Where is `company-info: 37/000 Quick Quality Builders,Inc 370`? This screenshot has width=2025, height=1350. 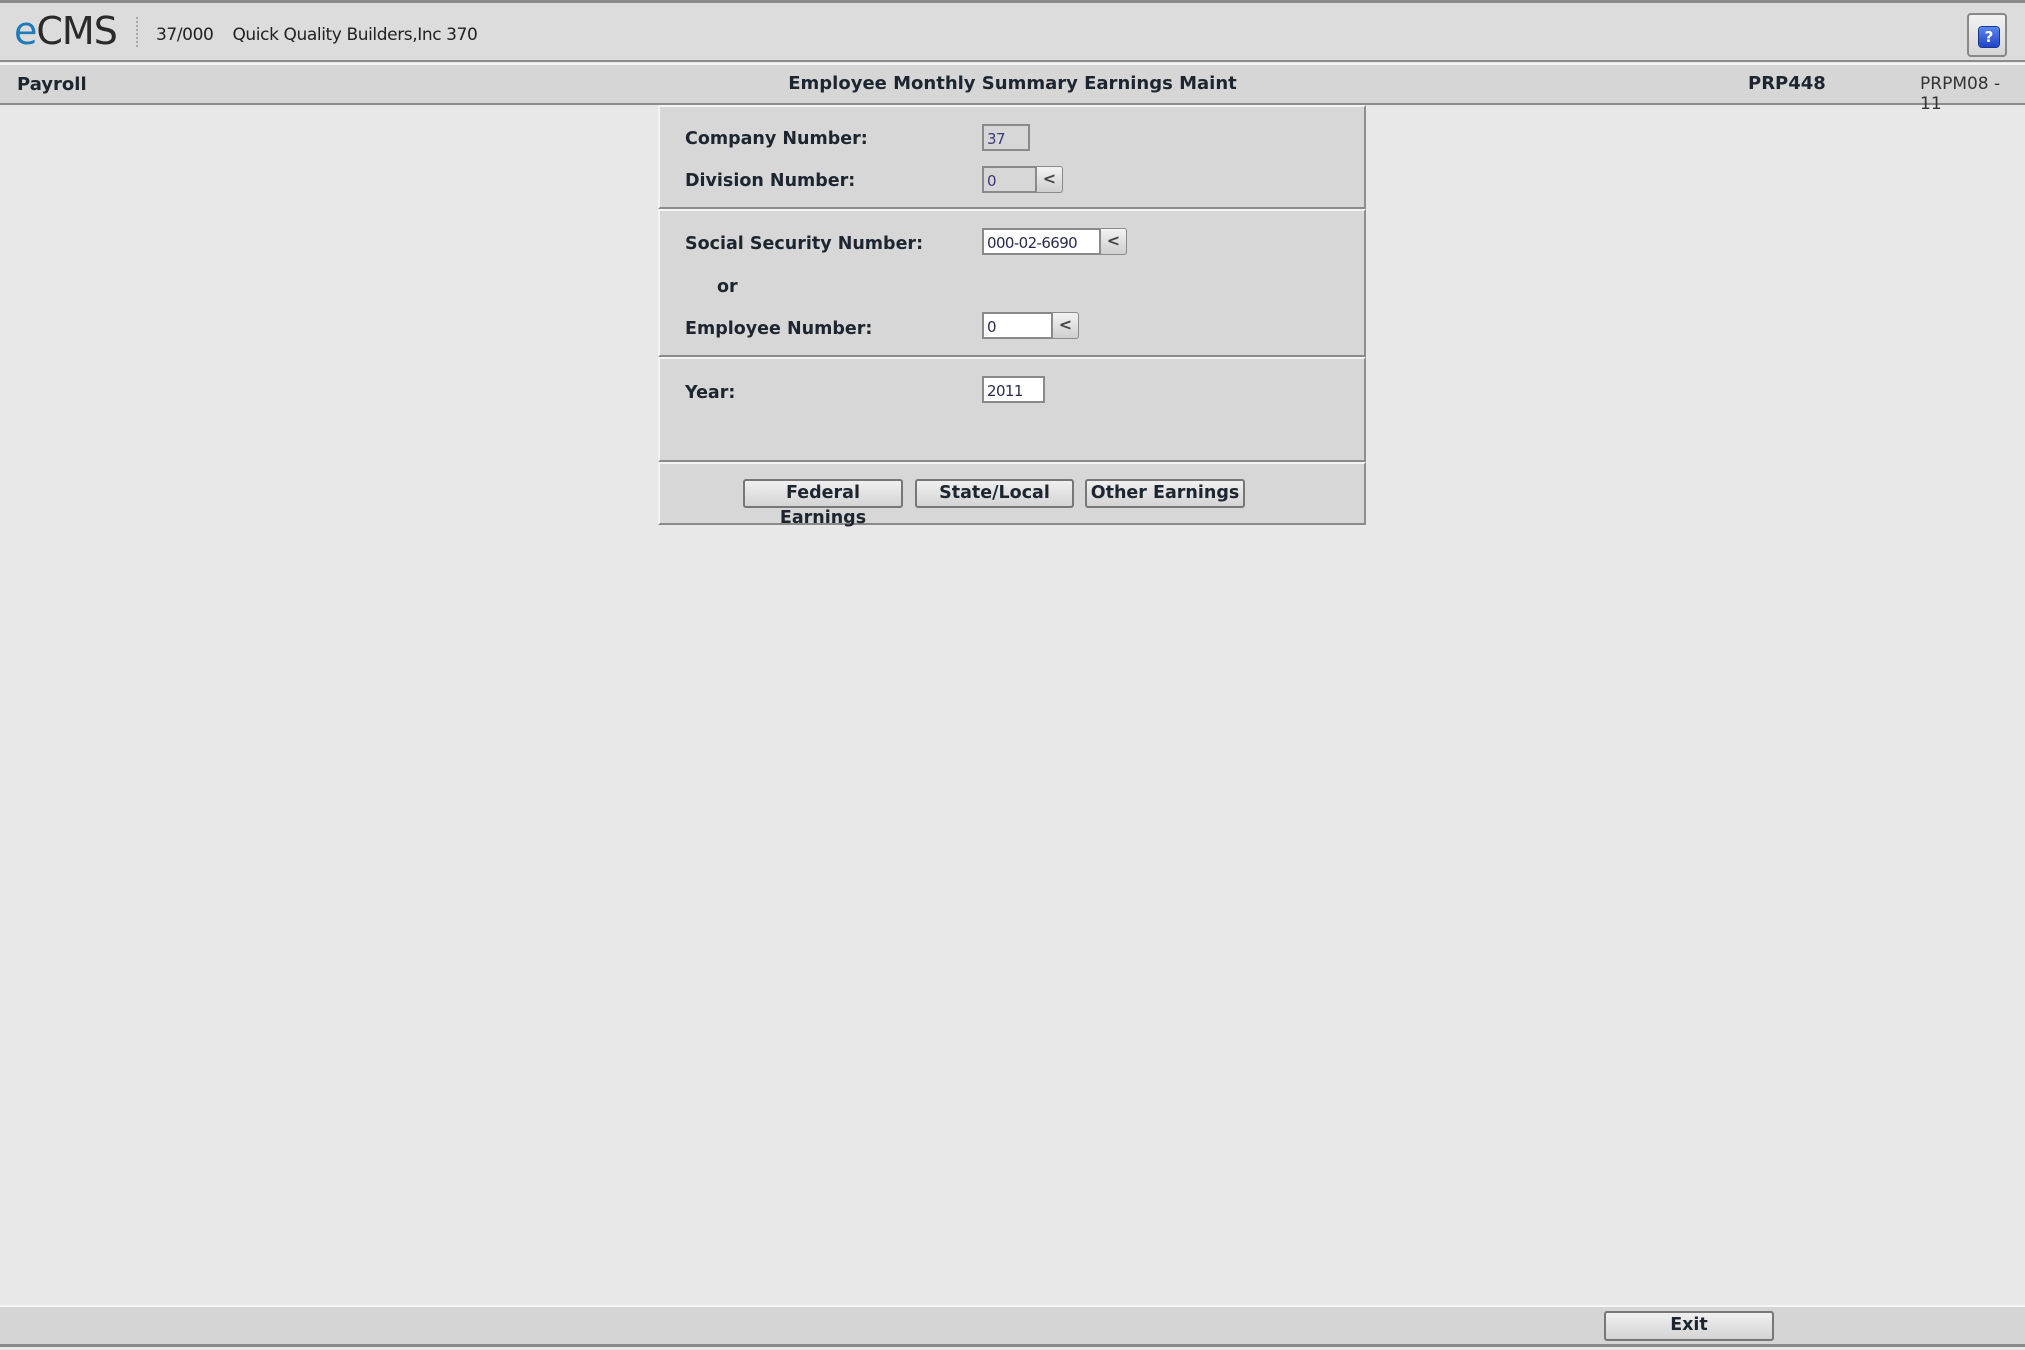
company-info: 37/000 Quick Quality Builders,Inc 370 is located at coordinates (317, 35).